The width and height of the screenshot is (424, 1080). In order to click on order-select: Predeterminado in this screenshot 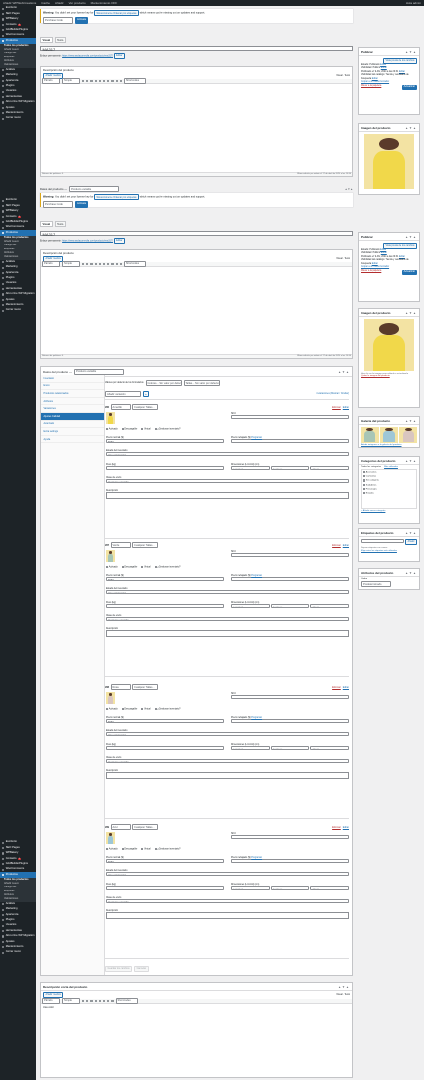, I will do `click(376, 584)`.